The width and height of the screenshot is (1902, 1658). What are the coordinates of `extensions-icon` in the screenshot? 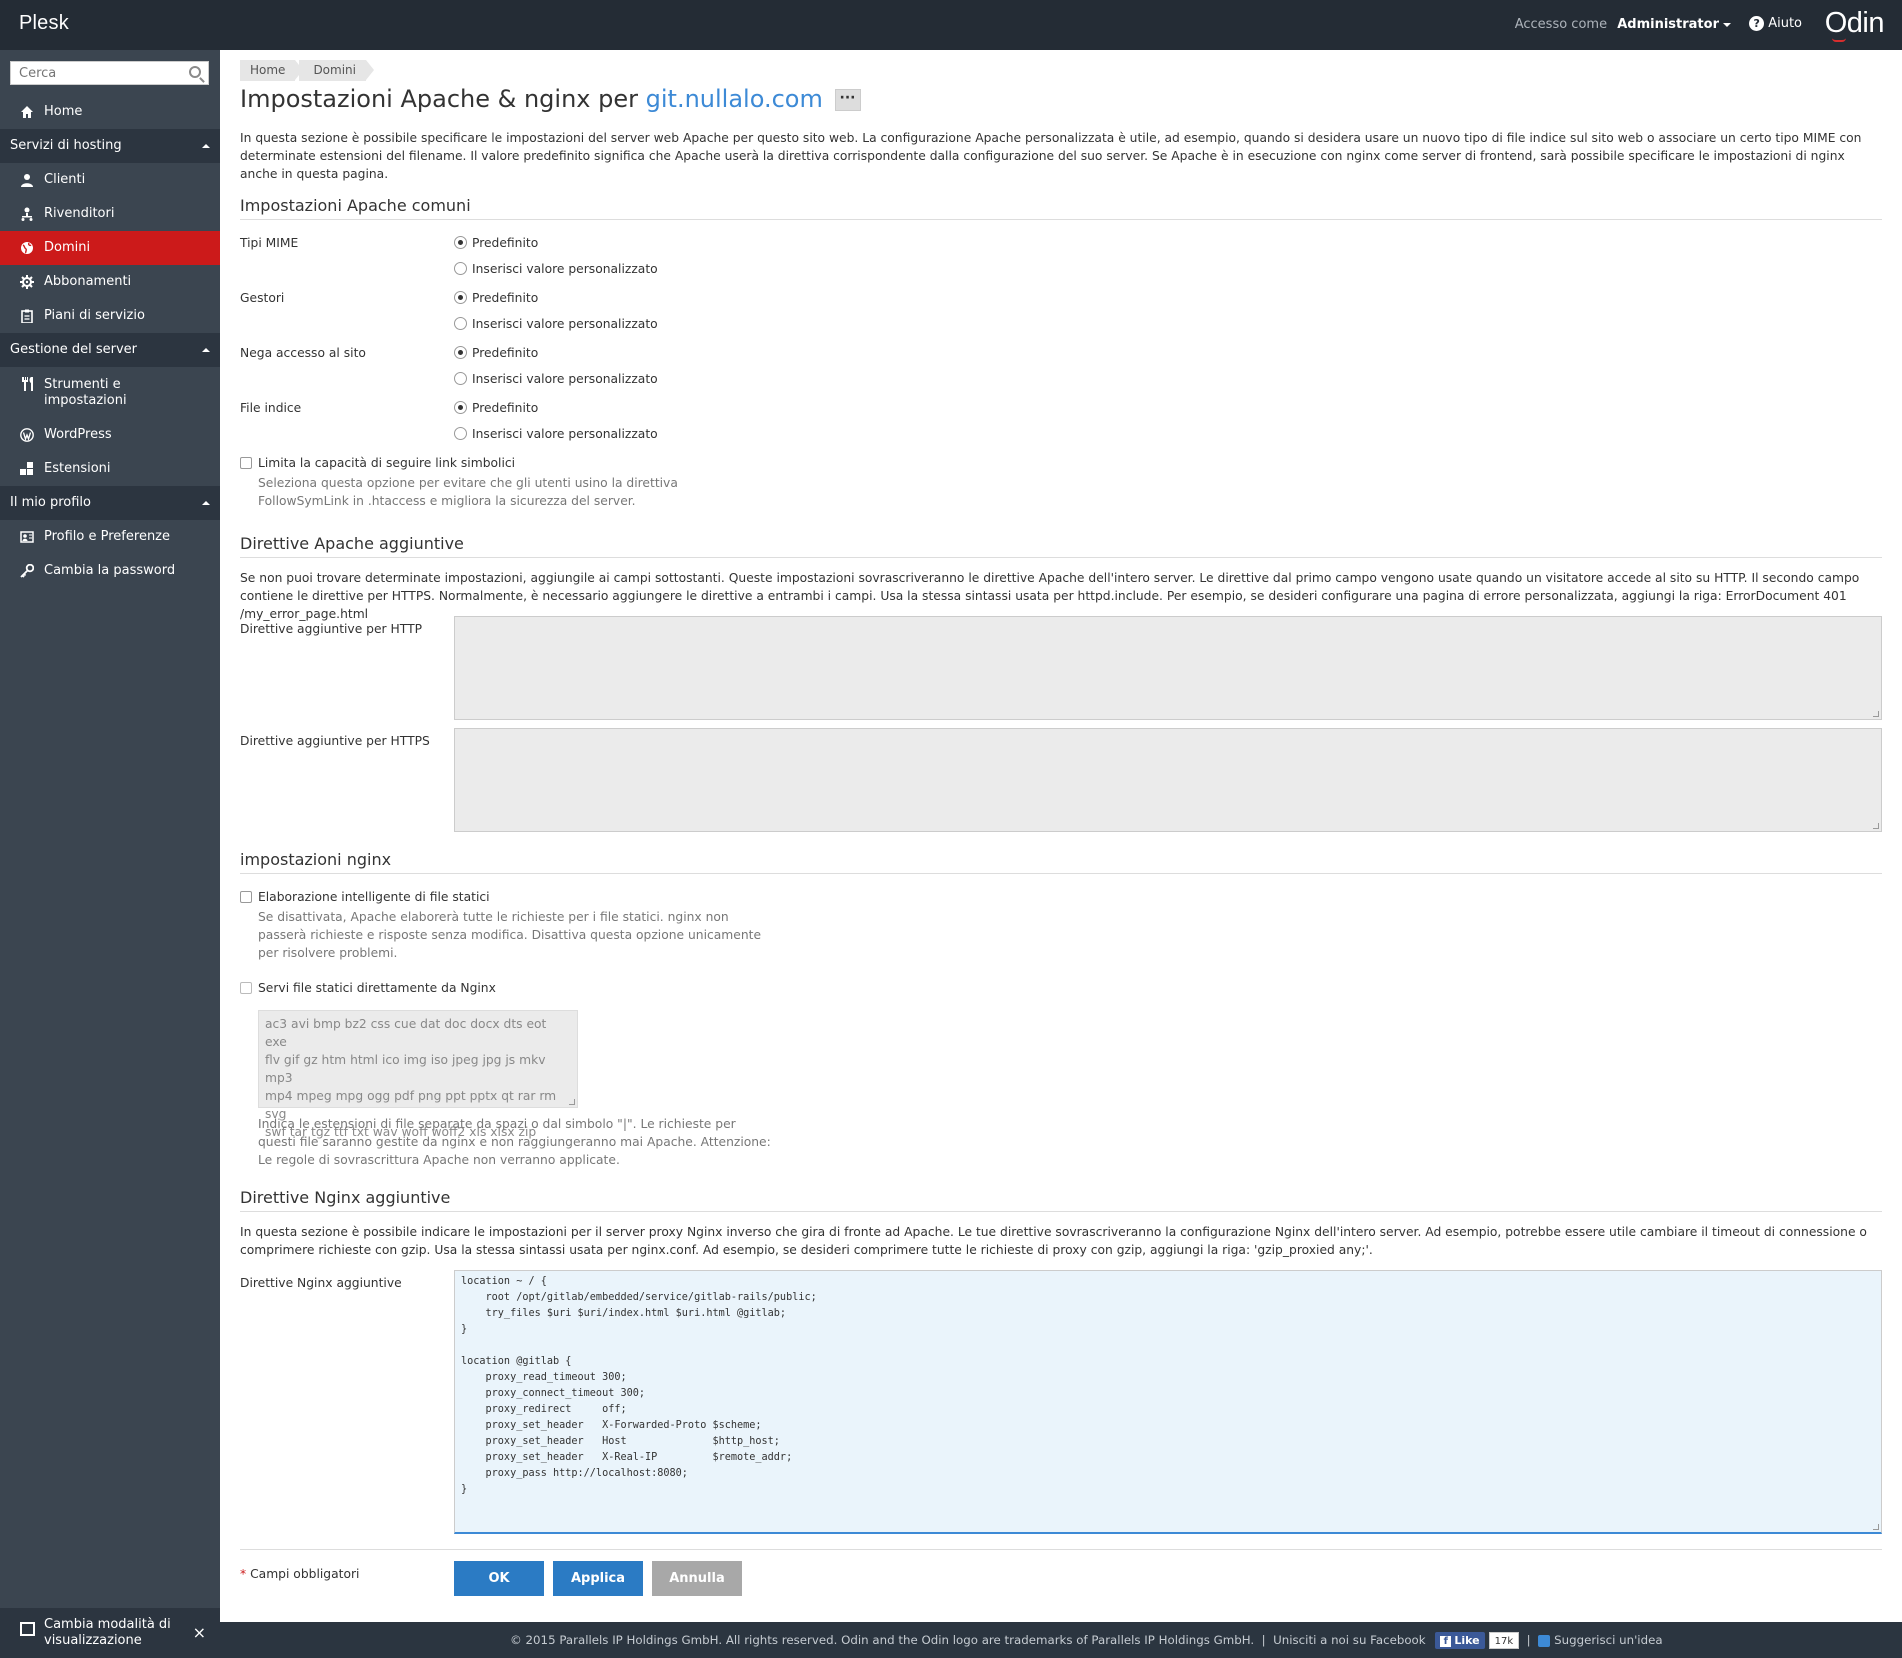 It's located at (26, 468).